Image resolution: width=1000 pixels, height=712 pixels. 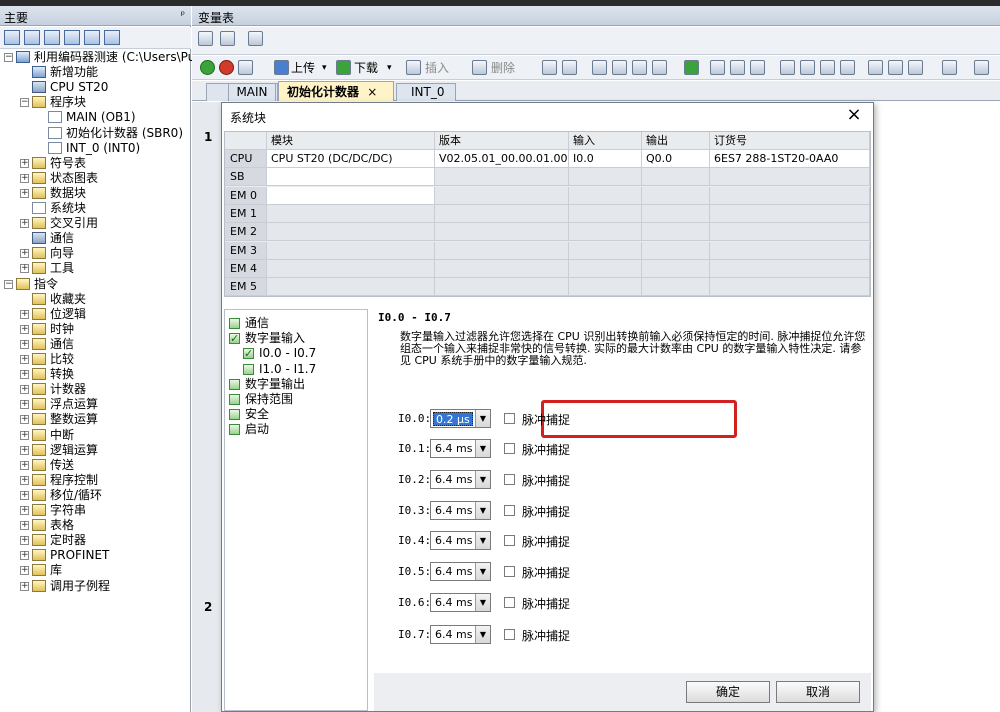 What do you see at coordinates (479, 67) in the screenshot?
I see `delete-icon` at bounding box center [479, 67].